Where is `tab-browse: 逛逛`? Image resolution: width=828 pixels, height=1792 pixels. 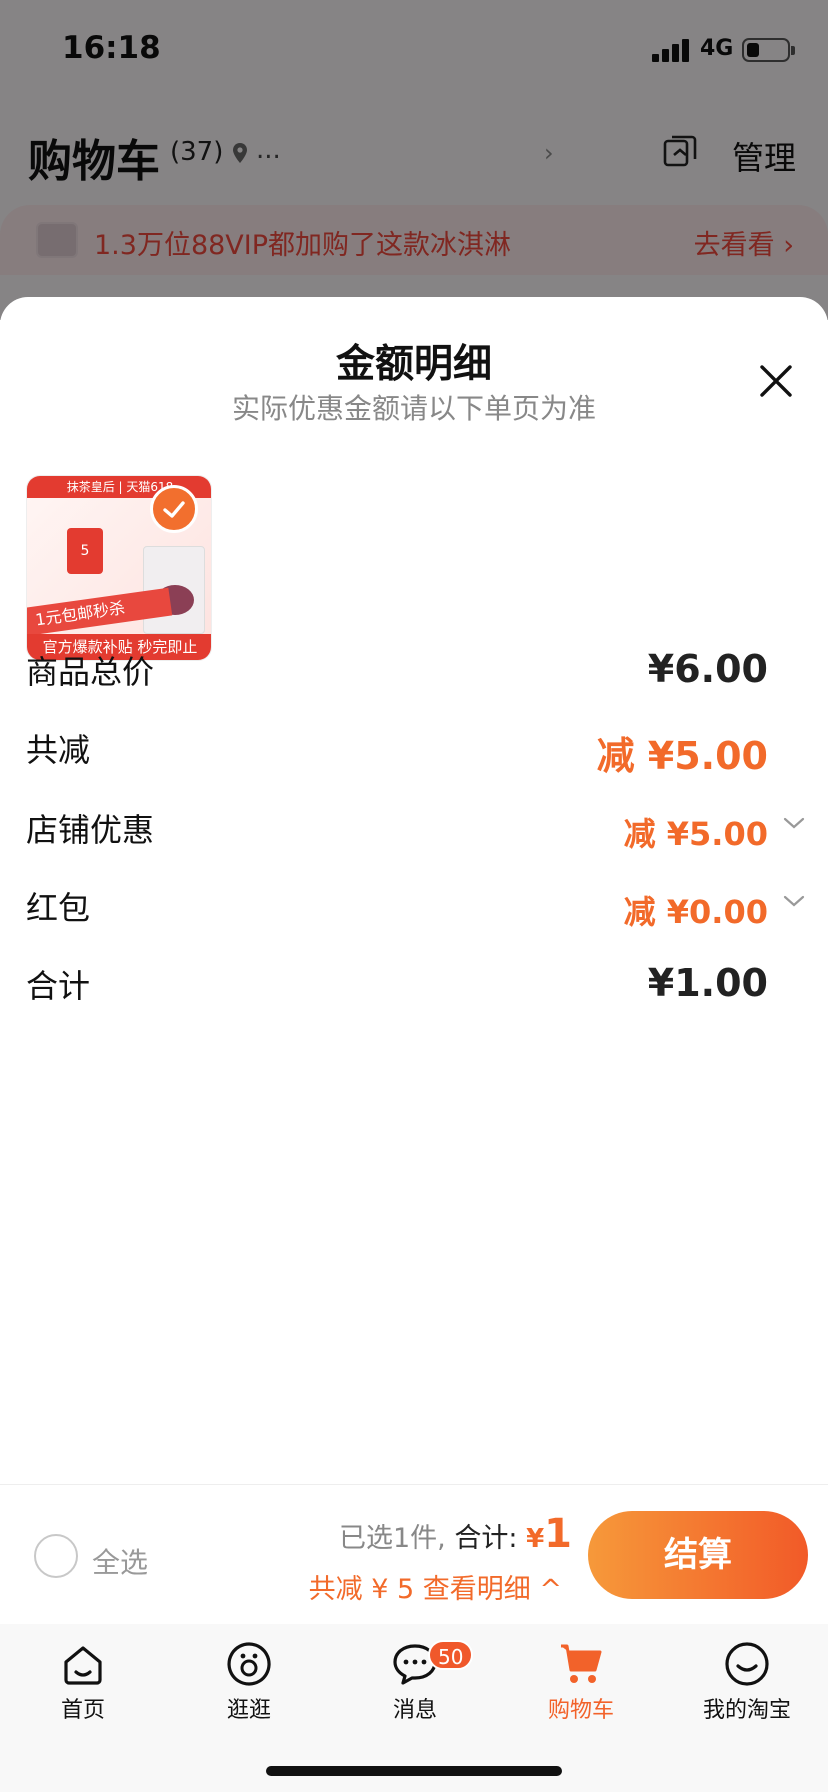 tab-browse: 逛逛 is located at coordinates (249, 1695).